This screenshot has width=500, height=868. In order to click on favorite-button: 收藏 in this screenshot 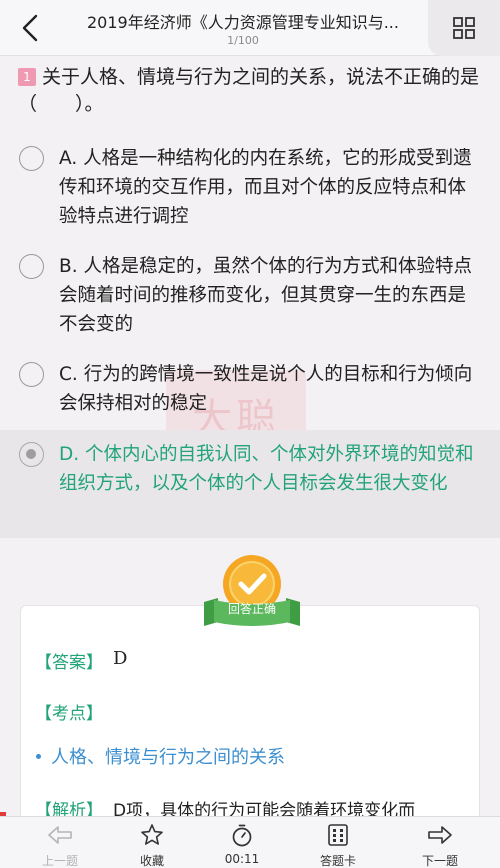, I will do `click(152, 842)`.